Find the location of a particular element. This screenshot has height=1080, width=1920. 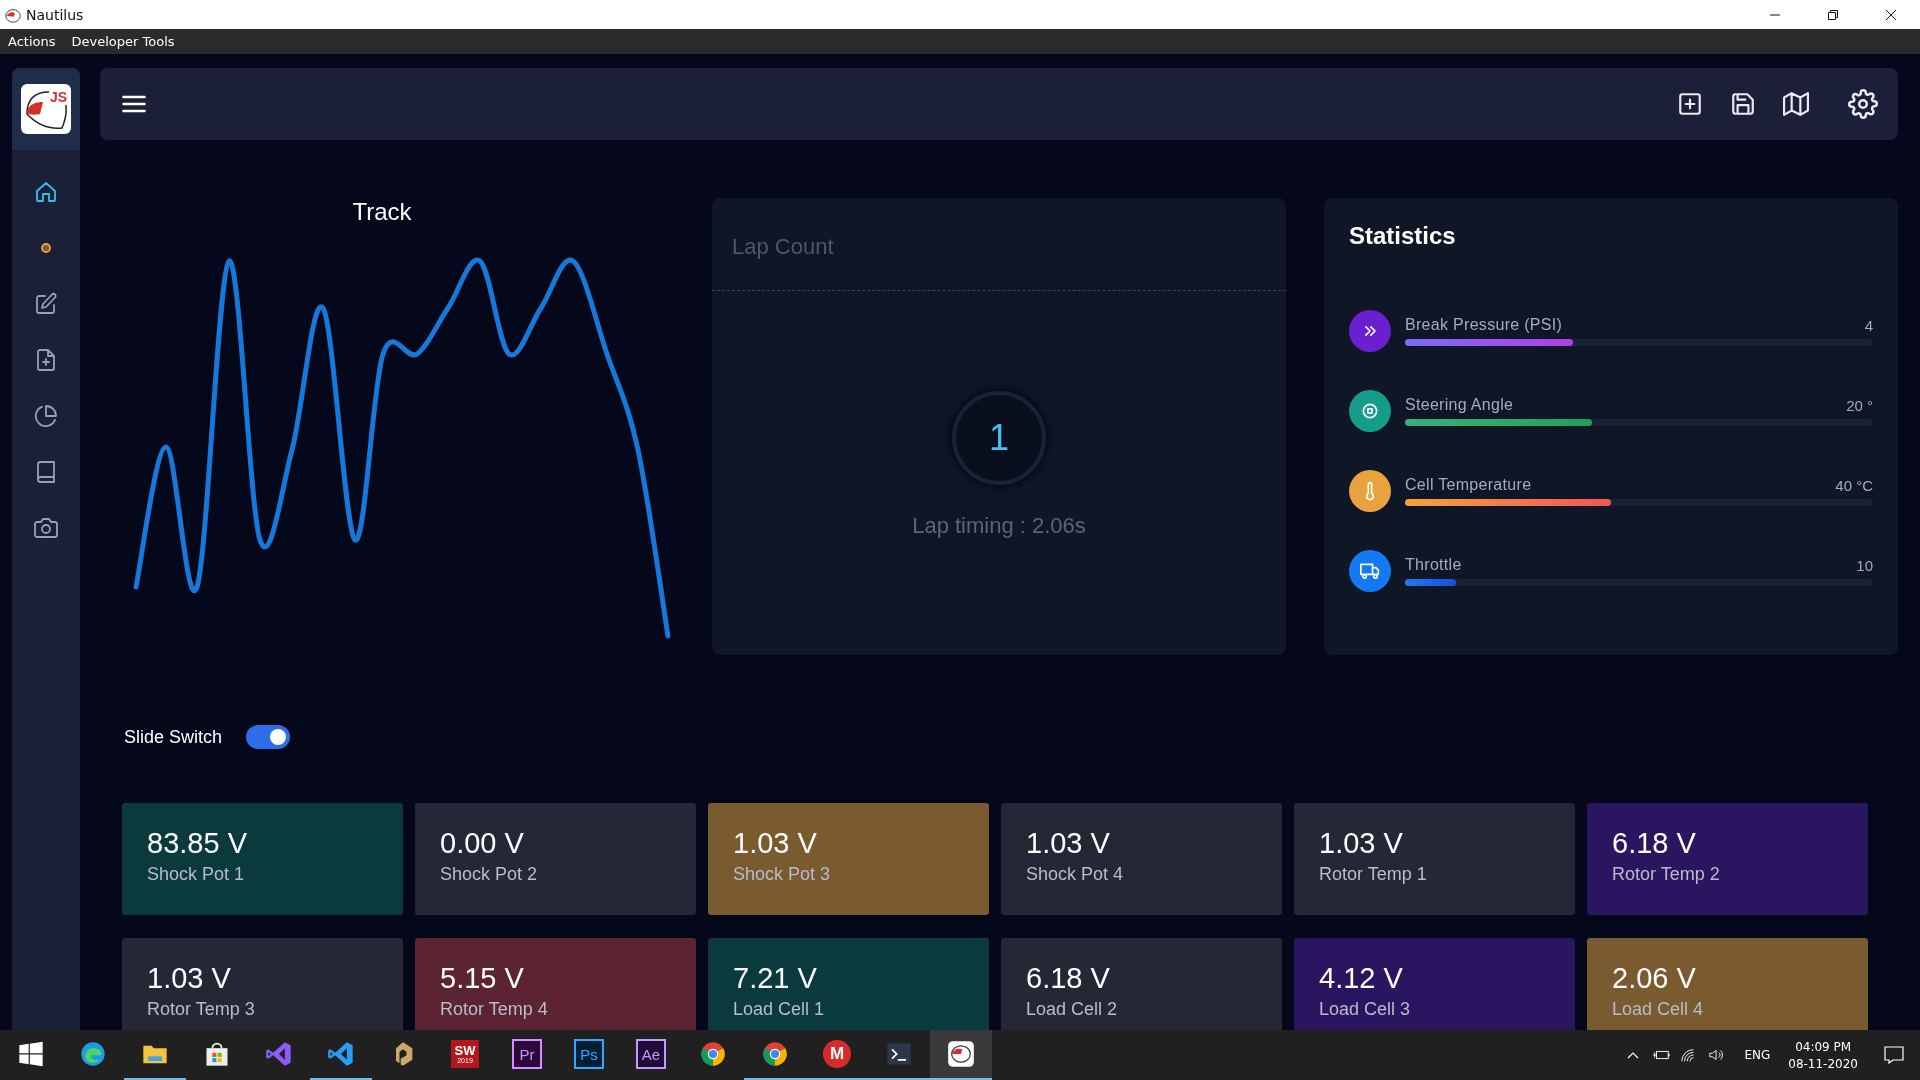

sensor-value: 7.21 V is located at coordinates (775, 978).